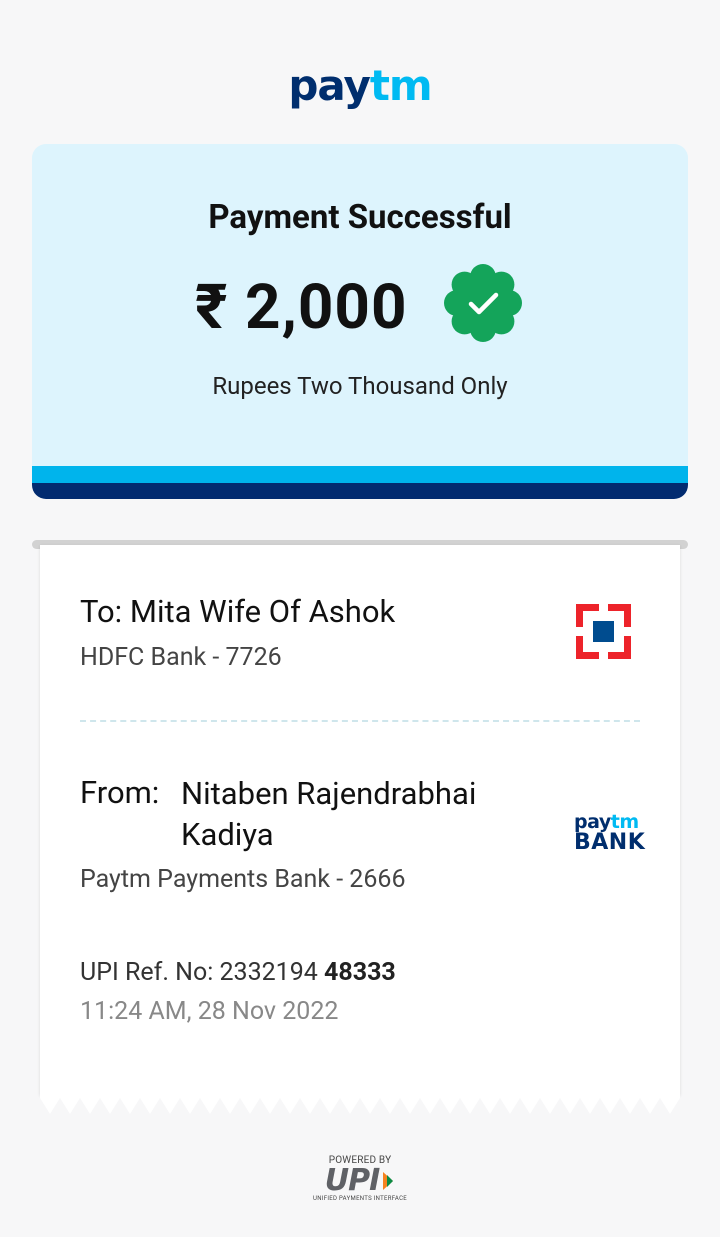 This screenshot has width=720, height=1237. Describe the element at coordinates (360, 1104) in the screenshot. I see `receipt-torn-edge` at that location.